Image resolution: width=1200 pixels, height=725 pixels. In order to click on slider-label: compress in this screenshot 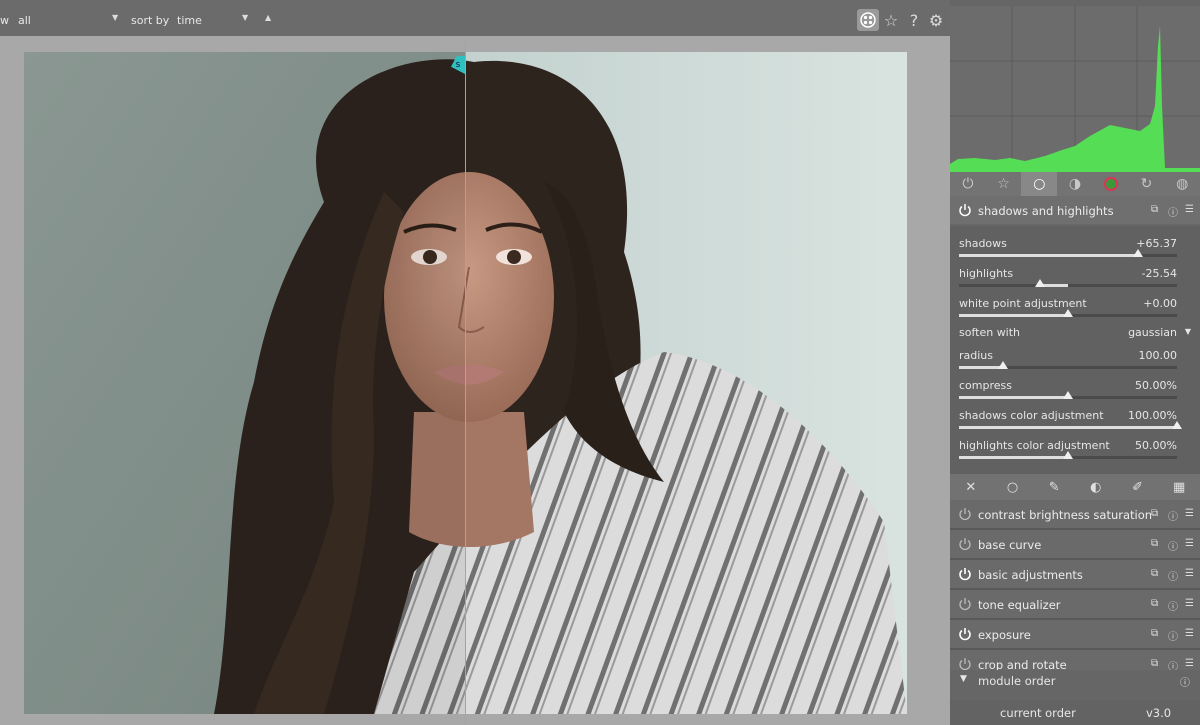, I will do `click(985, 385)`.